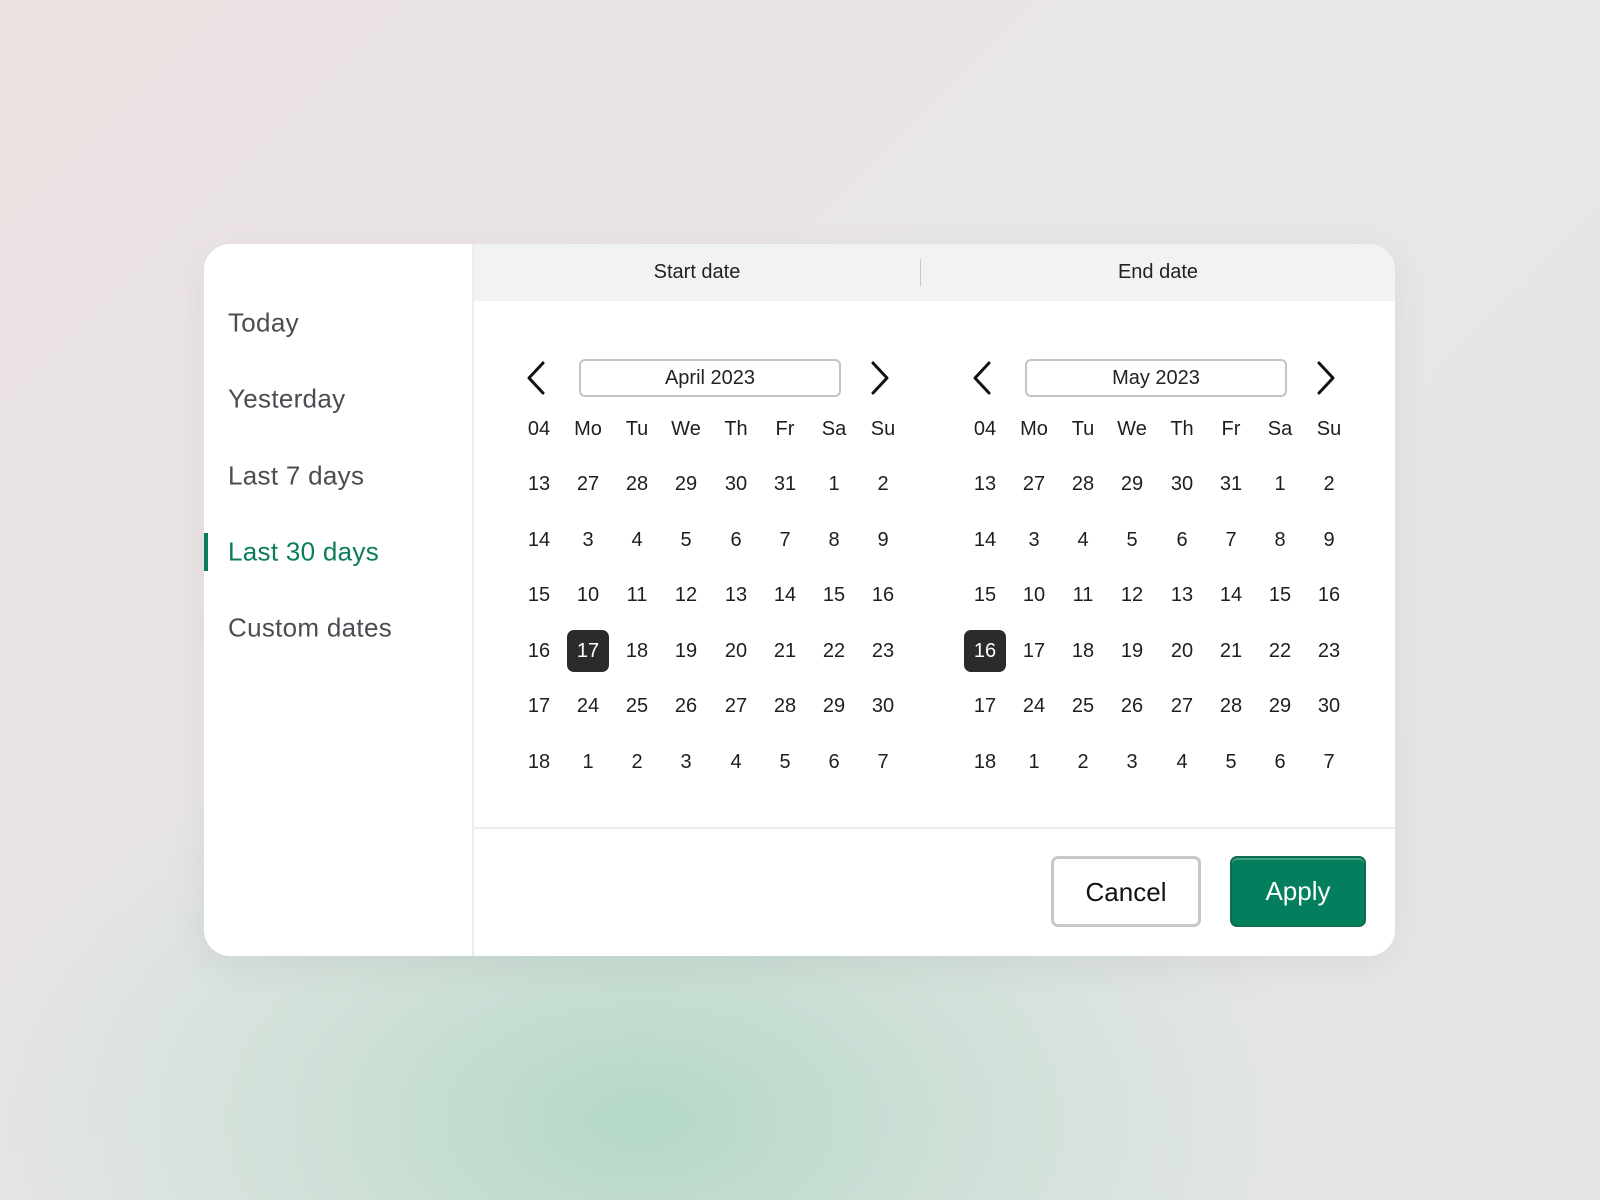  I want to click on selected-day: 17, so click(588, 650).